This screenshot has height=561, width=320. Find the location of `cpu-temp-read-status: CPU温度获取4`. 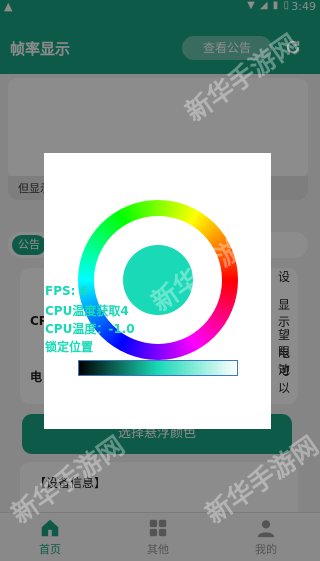

cpu-temp-read-status: CPU温度获取4 is located at coordinates (87, 311).